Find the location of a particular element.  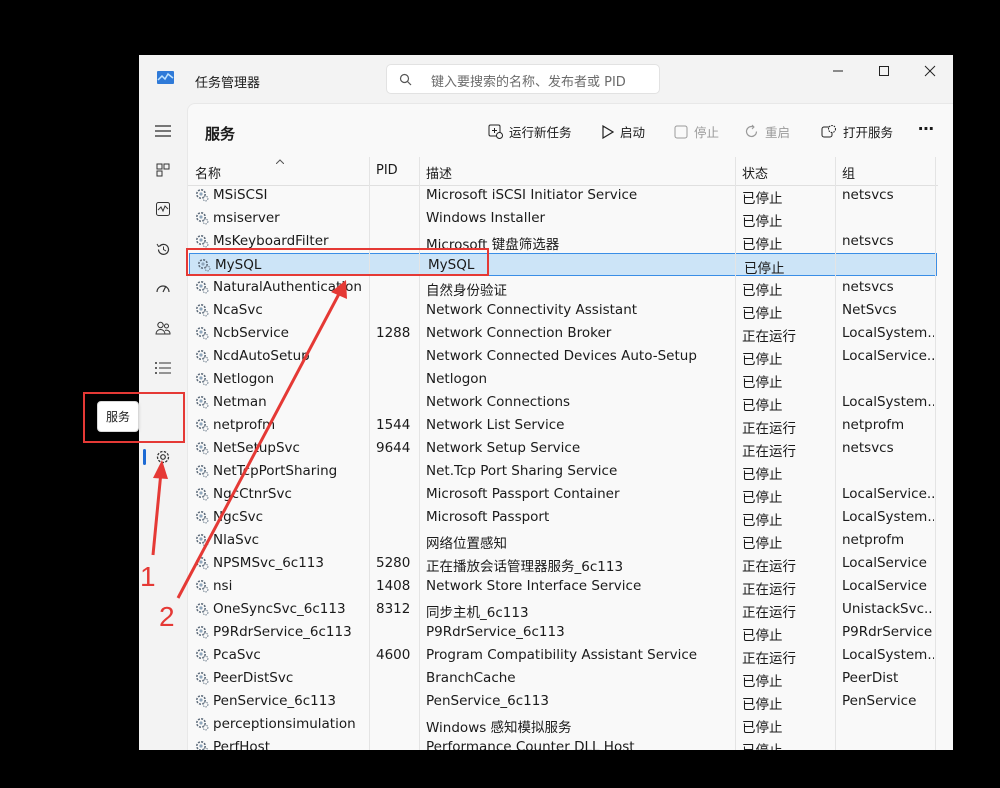

annotation-label-1: 1 is located at coordinates (148, 576).